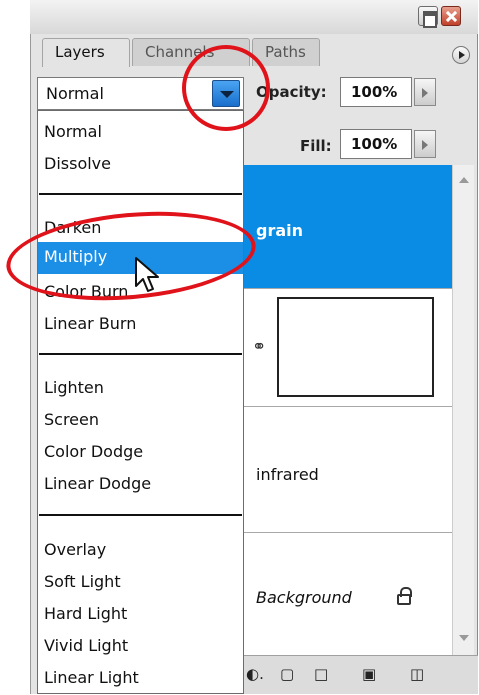 This screenshot has width=479, height=695. What do you see at coordinates (404, 596) in the screenshot?
I see `lock-icon` at bounding box center [404, 596].